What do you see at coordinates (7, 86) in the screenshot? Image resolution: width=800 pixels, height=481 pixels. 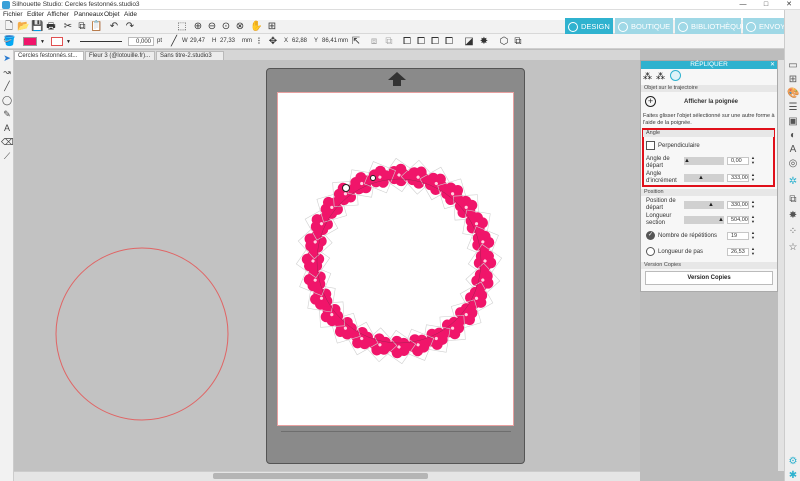 I see `line-draw-icon: ╱` at bounding box center [7, 86].